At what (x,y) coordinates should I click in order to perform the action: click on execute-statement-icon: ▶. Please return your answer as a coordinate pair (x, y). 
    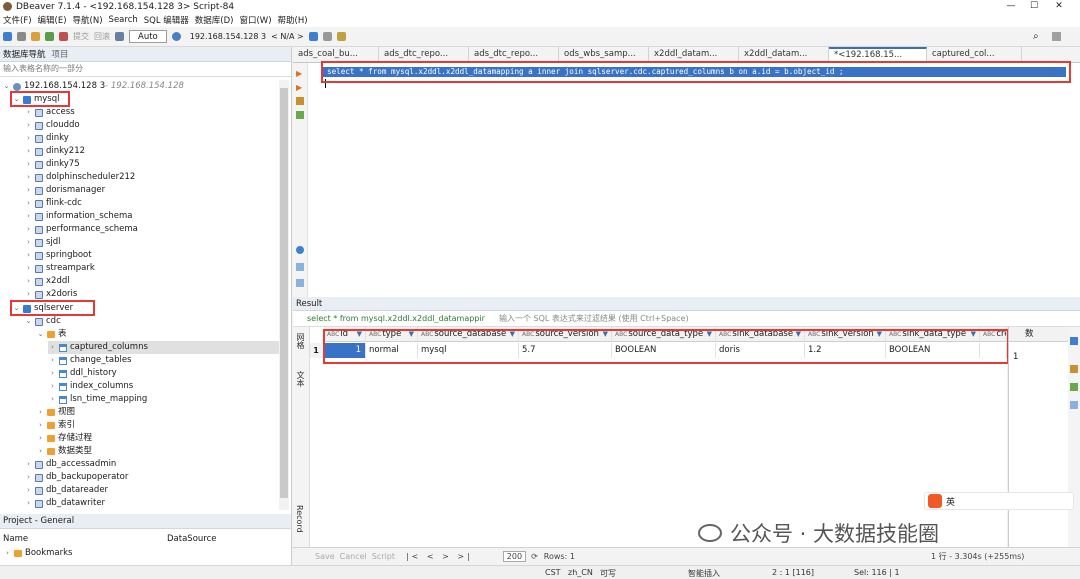
    Looking at the image, I should click on (299, 73).